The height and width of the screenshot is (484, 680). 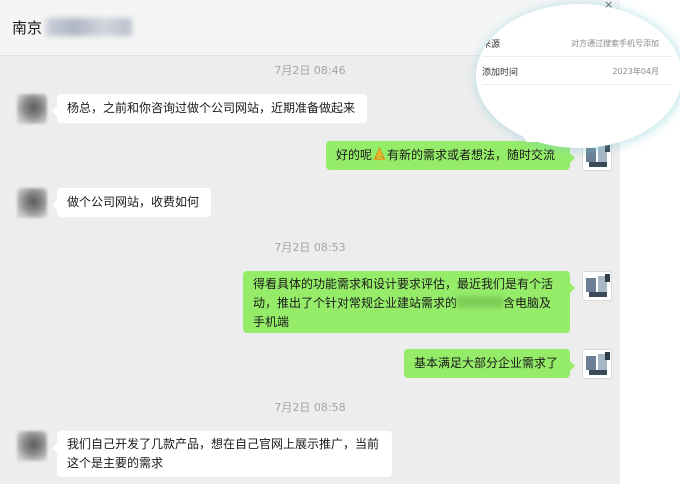 I want to click on incoming-message-bubble: 杨总，之前和你咨询过做个公司网站，近期准备做起来, so click(x=209, y=108).